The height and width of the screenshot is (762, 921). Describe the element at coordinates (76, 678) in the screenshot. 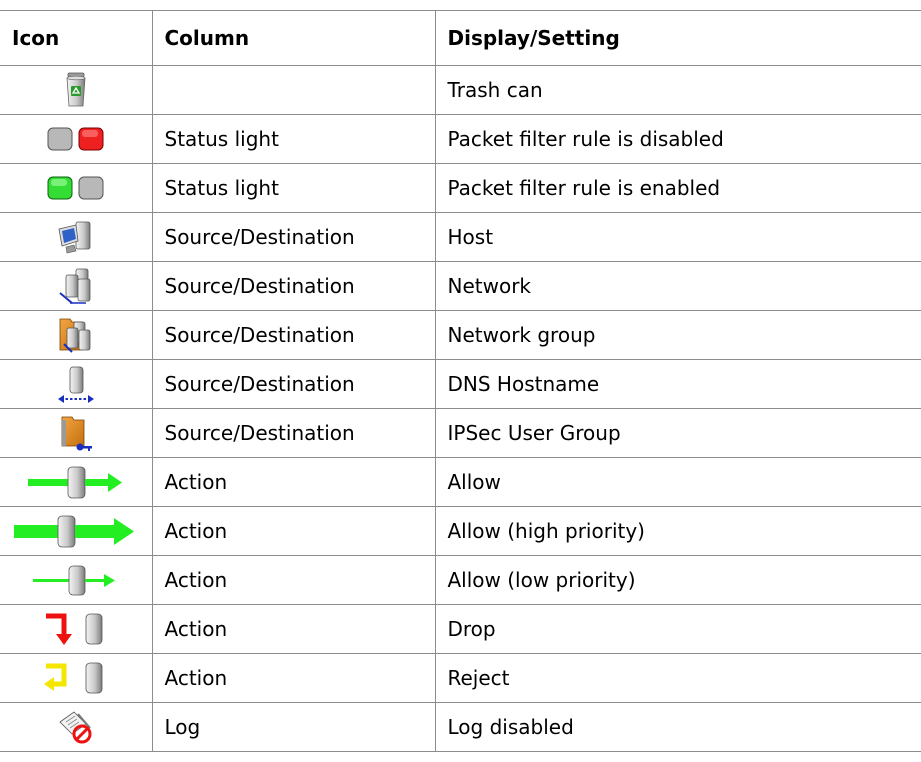

I see `action-reject-icon` at that location.